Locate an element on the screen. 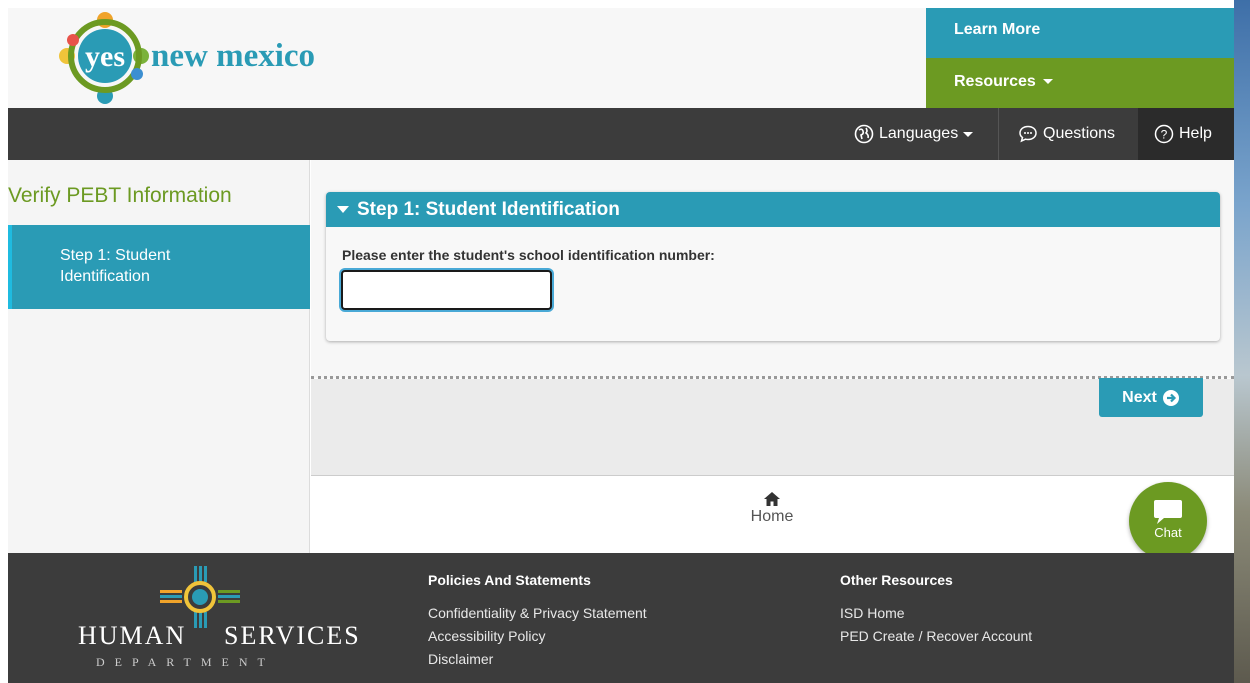 This screenshot has width=1250, height=683. background-photo-strip is located at coordinates (1242, 341).